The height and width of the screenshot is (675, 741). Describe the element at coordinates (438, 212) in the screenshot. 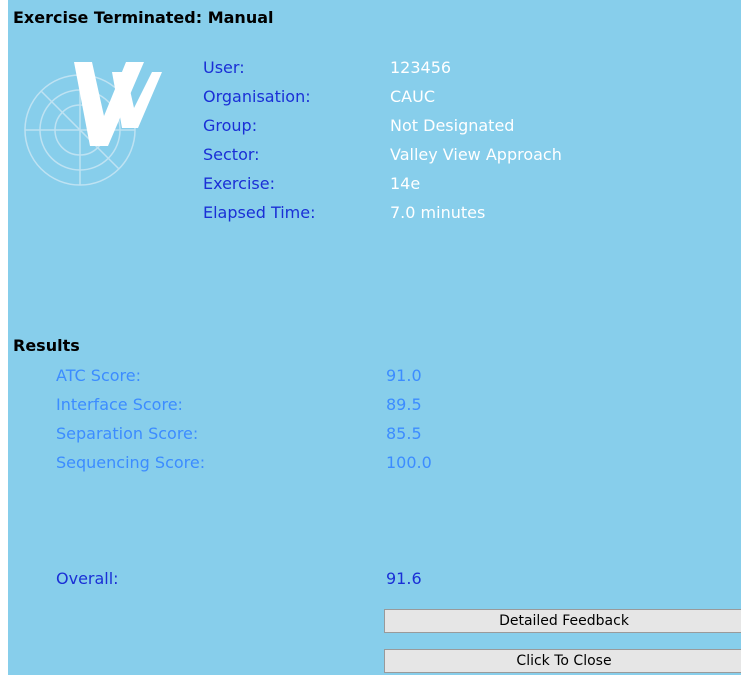

I see `elapsed-time-value: 7.0 minutes` at that location.